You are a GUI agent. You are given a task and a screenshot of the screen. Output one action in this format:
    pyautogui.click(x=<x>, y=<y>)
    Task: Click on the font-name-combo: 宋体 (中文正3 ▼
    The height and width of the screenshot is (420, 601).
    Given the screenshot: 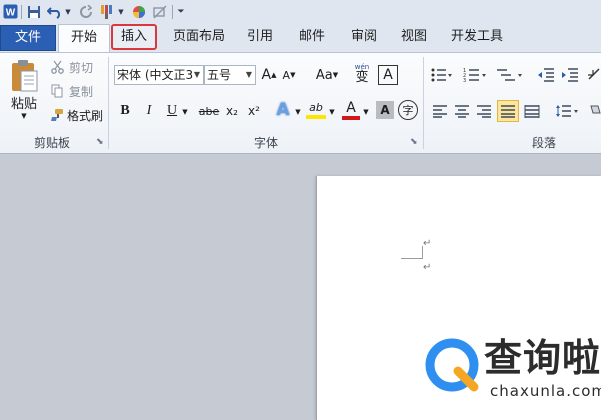 What is the action you would take?
    pyautogui.click(x=159, y=75)
    